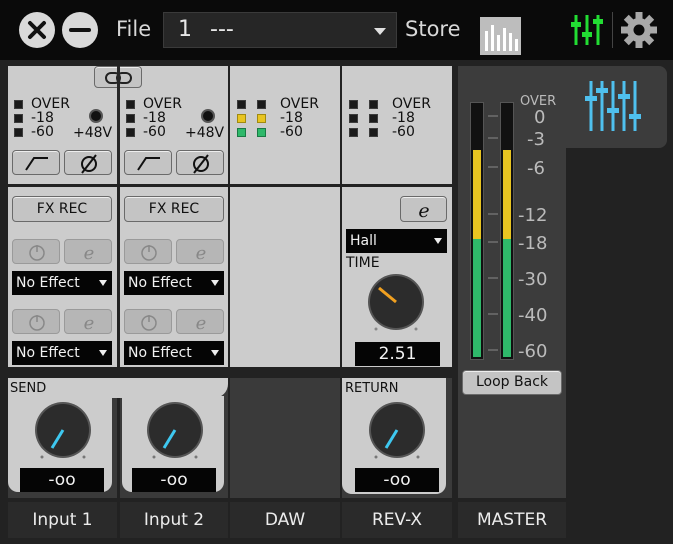 This screenshot has height=544, width=673. What do you see at coordinates (533, 215) in the screenshot?
I see `master-scale-label: -12` at bounding box center [533, 215].